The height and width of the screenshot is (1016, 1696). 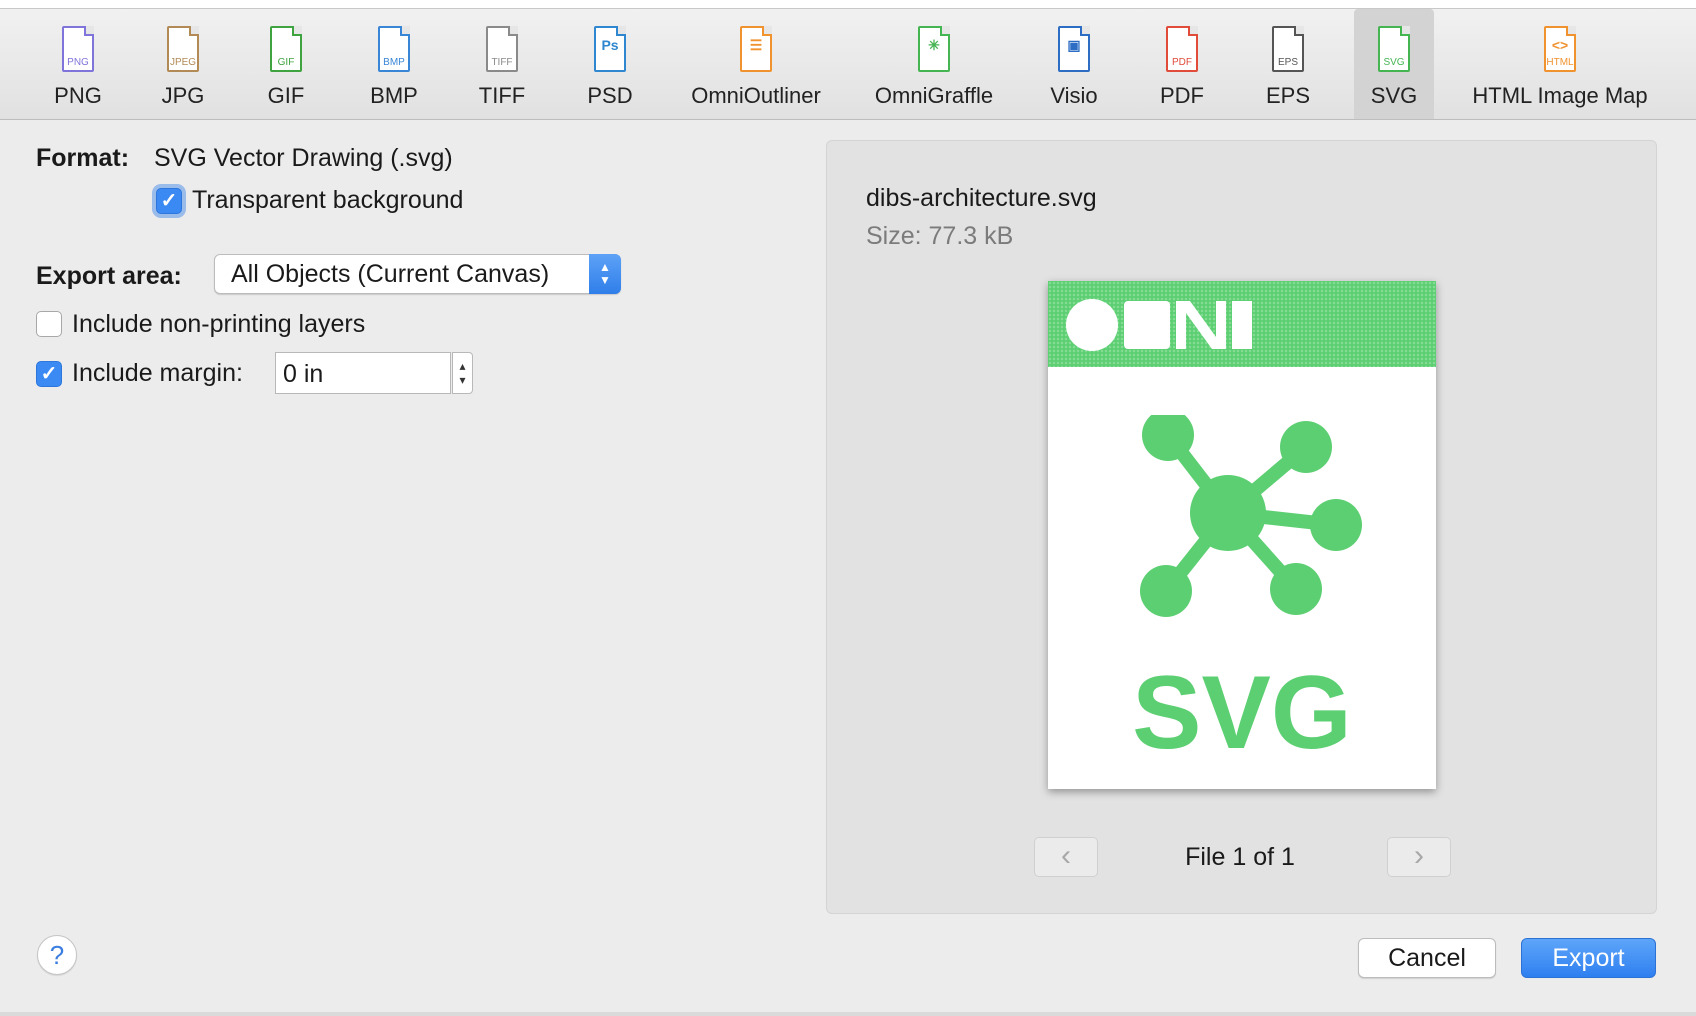 What do you see at coordinates (934, 95) in the screenshot?
I see `tool-omnigraffle-label: OmniGraffle` at bounding box center [934, 95].